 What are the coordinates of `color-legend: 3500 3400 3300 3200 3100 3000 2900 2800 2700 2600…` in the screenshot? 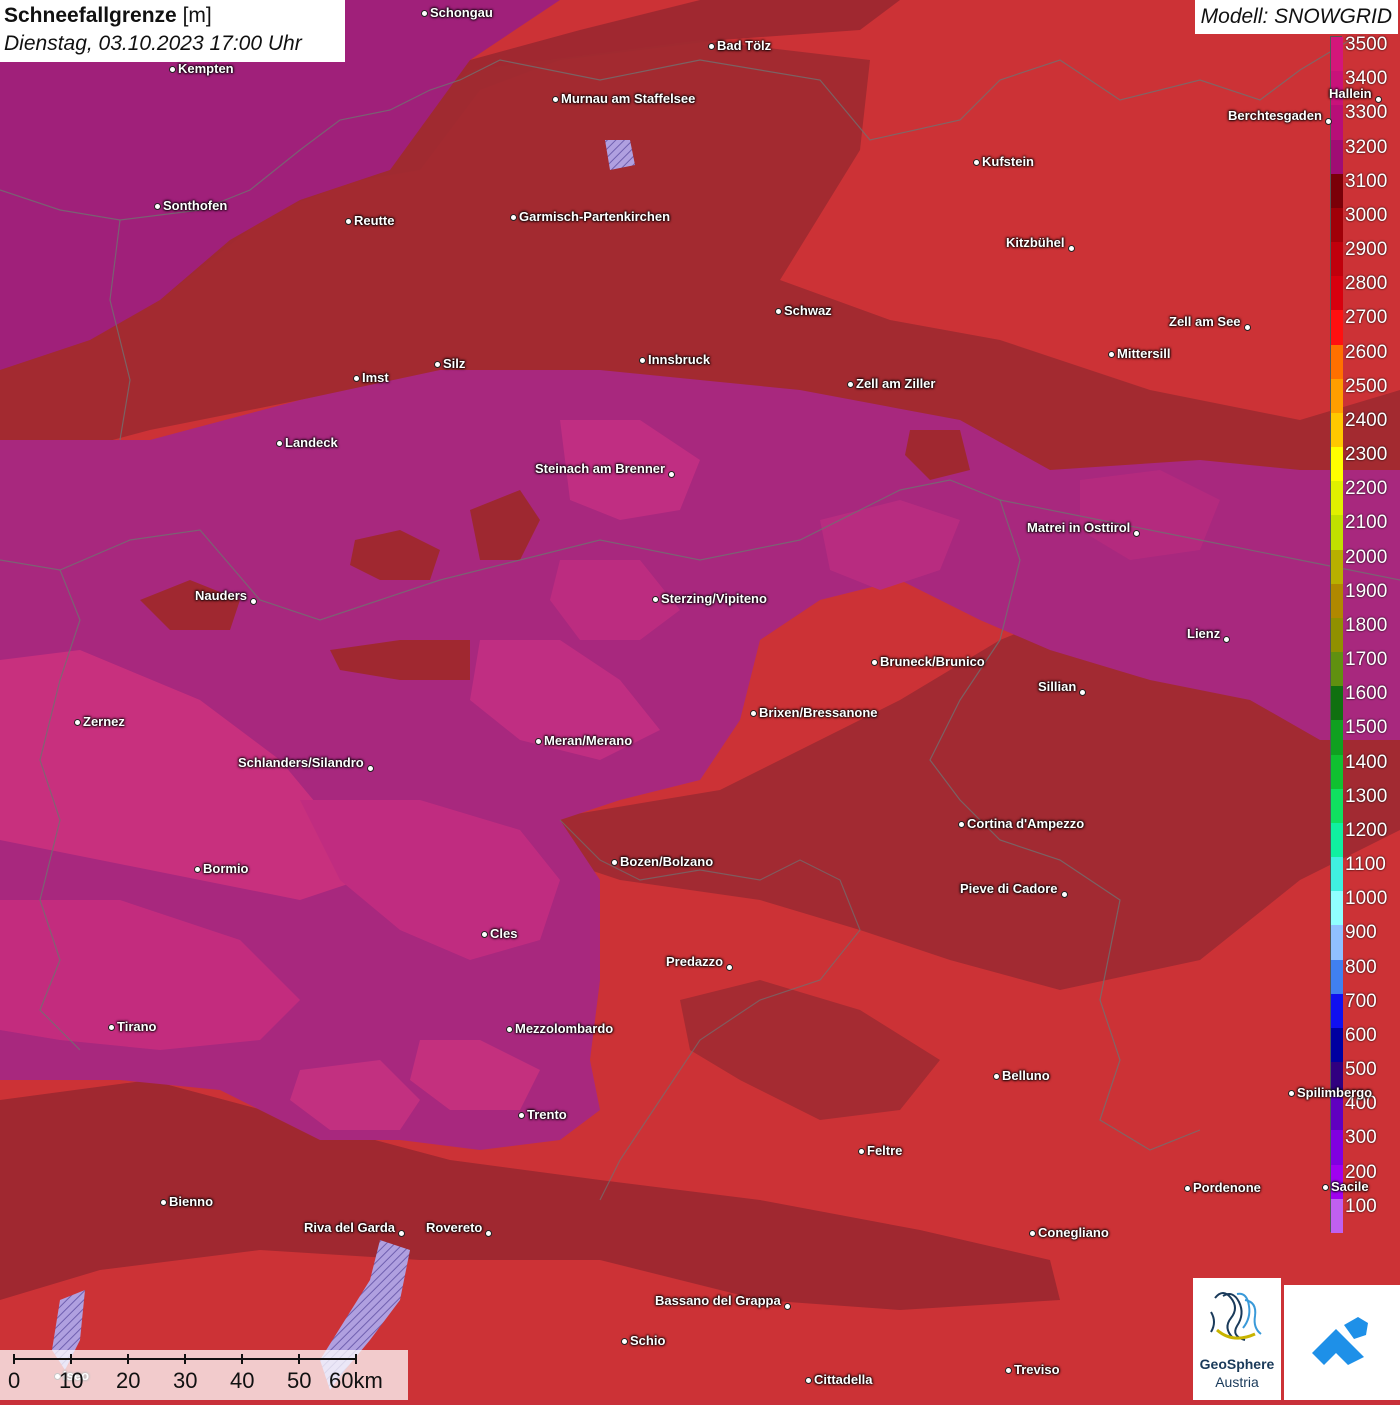 It's located at (1364, 634).